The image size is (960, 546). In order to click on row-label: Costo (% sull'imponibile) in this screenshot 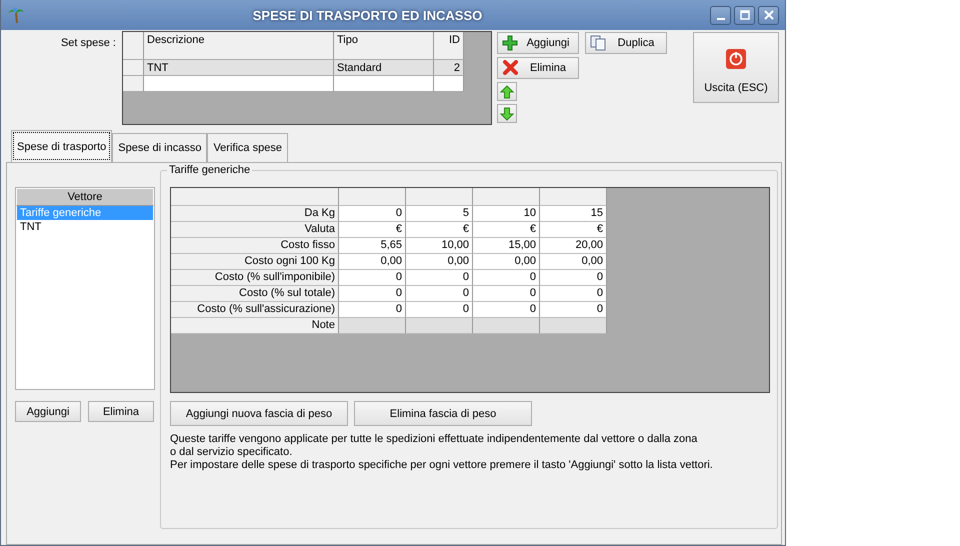, I will do `click(255, 278)`.